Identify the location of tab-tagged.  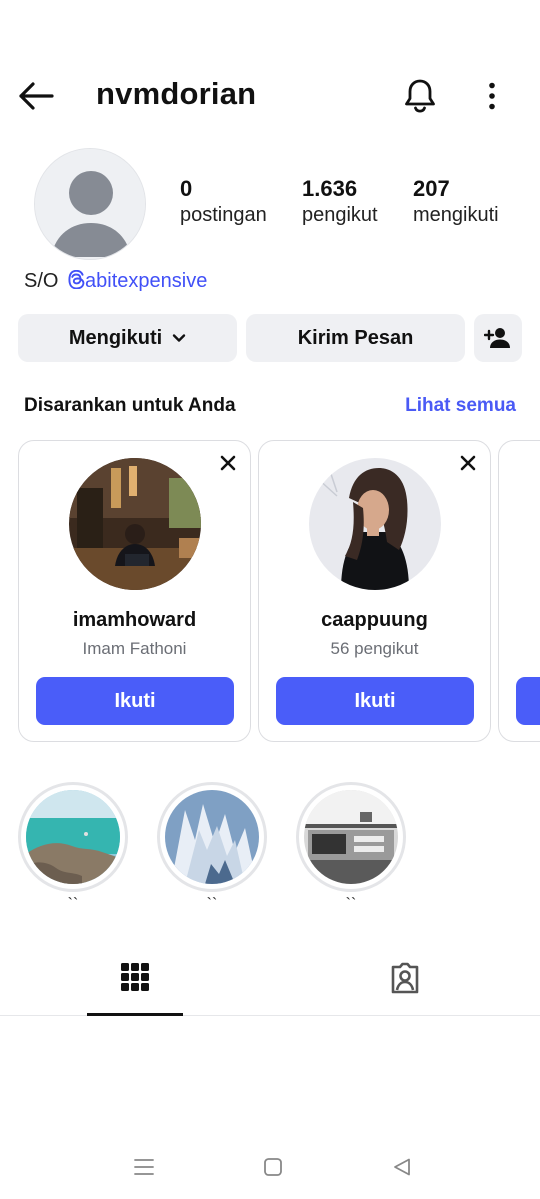
(405, 978).